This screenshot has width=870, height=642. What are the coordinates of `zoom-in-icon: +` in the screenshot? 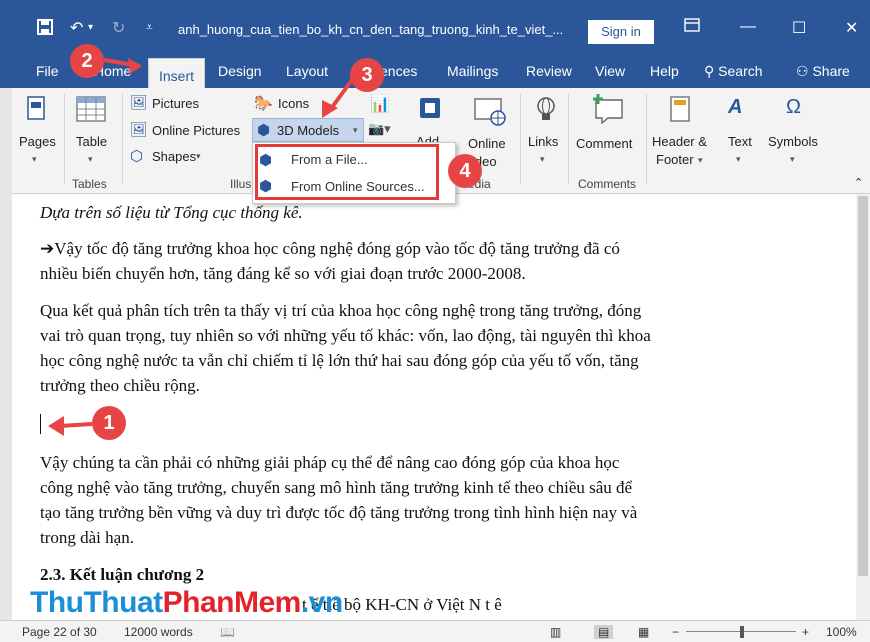 It's located at (805, 632).